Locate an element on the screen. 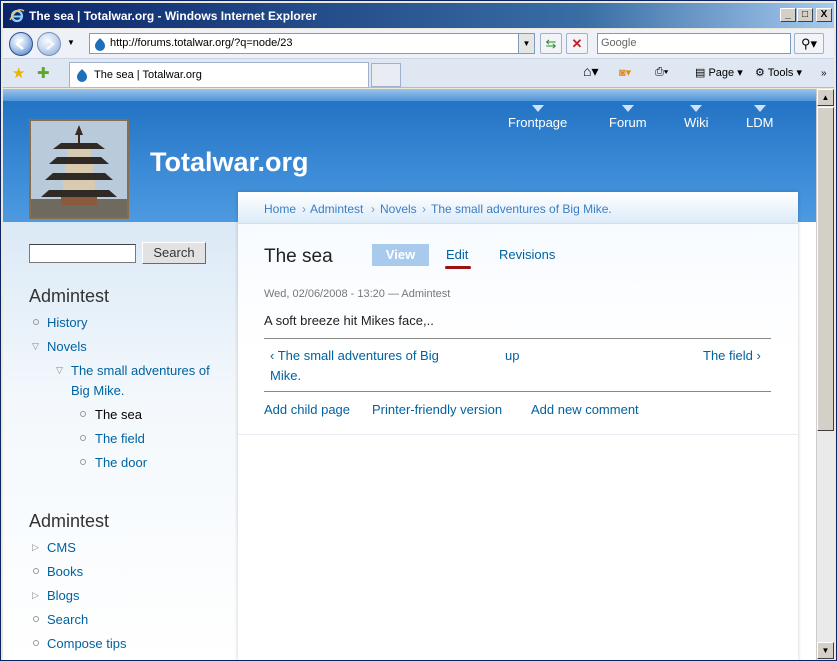  primary-link-frontpage: Frontpage is located at coordinates (538, 117).